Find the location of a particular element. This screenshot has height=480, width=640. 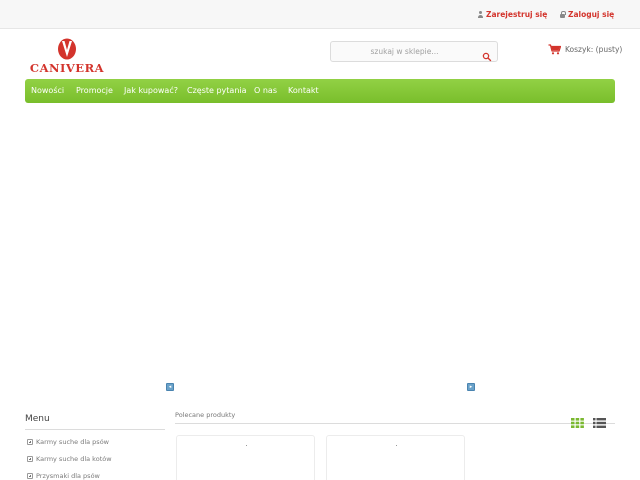

sidebar-divider is located at coordinates (95, 429).